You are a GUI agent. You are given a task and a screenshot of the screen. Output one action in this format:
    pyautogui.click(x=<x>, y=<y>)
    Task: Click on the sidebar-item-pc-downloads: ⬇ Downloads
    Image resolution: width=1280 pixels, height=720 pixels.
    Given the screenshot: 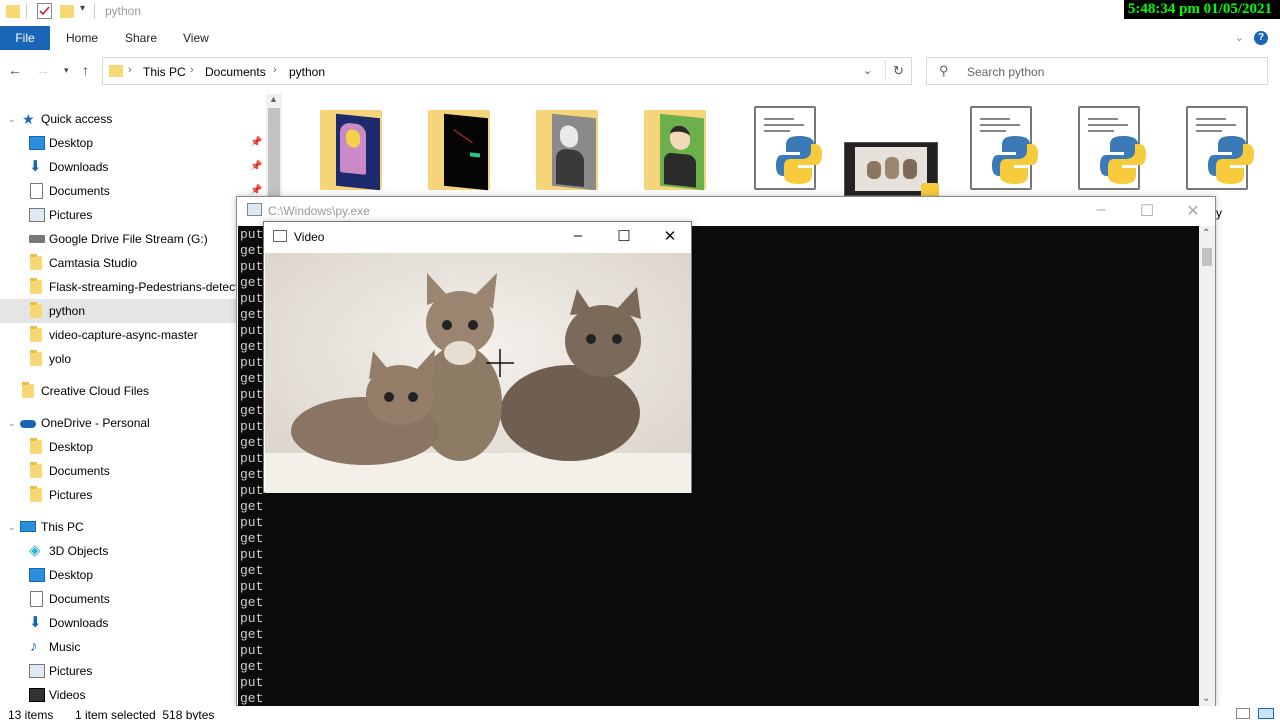 What is the action you would take?
    pyautogui.click(x=131, y=623)
    